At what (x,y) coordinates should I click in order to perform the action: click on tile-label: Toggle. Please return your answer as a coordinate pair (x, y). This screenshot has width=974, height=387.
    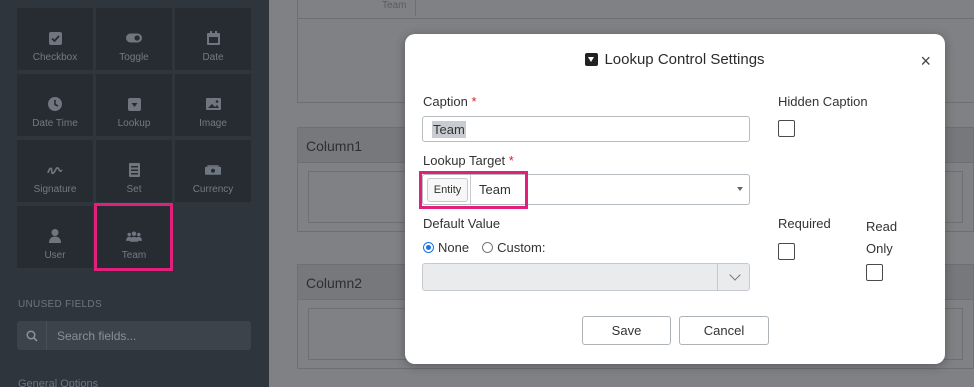
    Looking at the image, I should click on (134, 57).